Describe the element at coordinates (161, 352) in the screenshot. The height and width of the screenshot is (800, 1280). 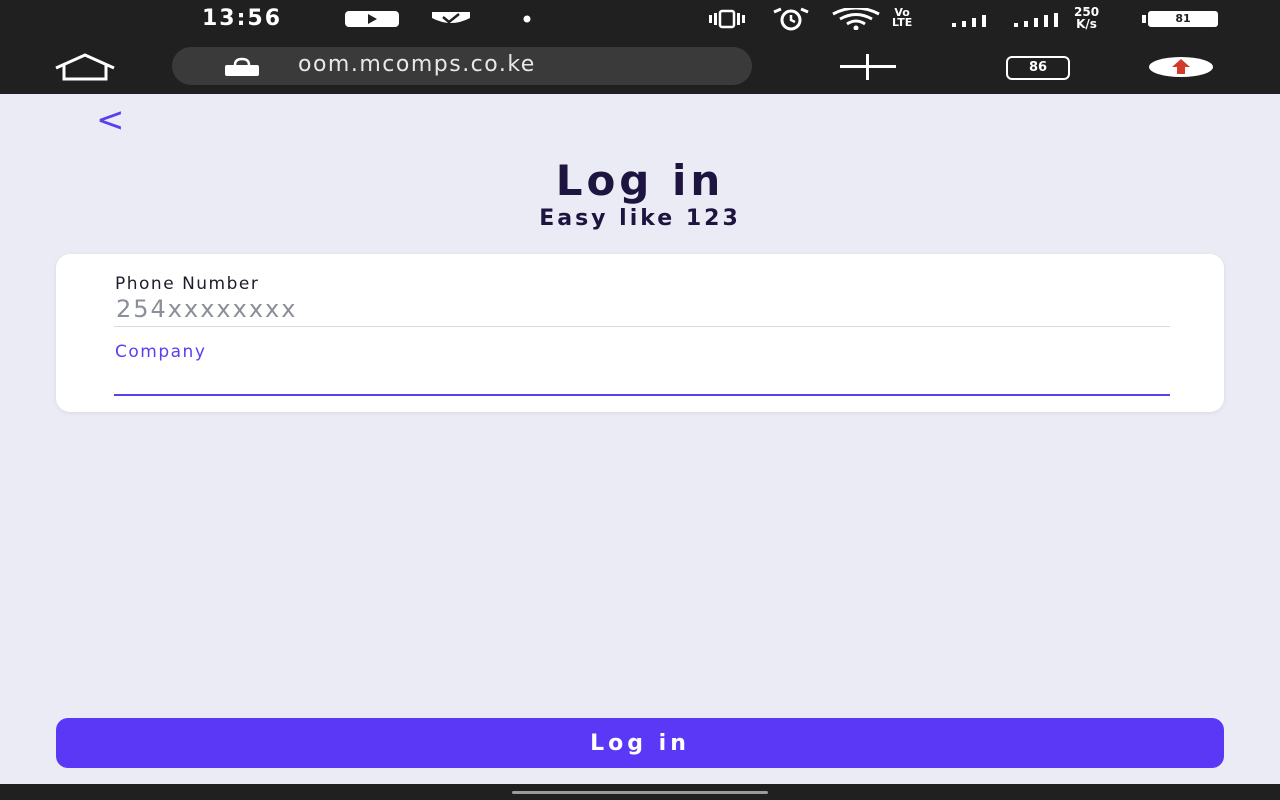
I see `company-label: Company` at that location.